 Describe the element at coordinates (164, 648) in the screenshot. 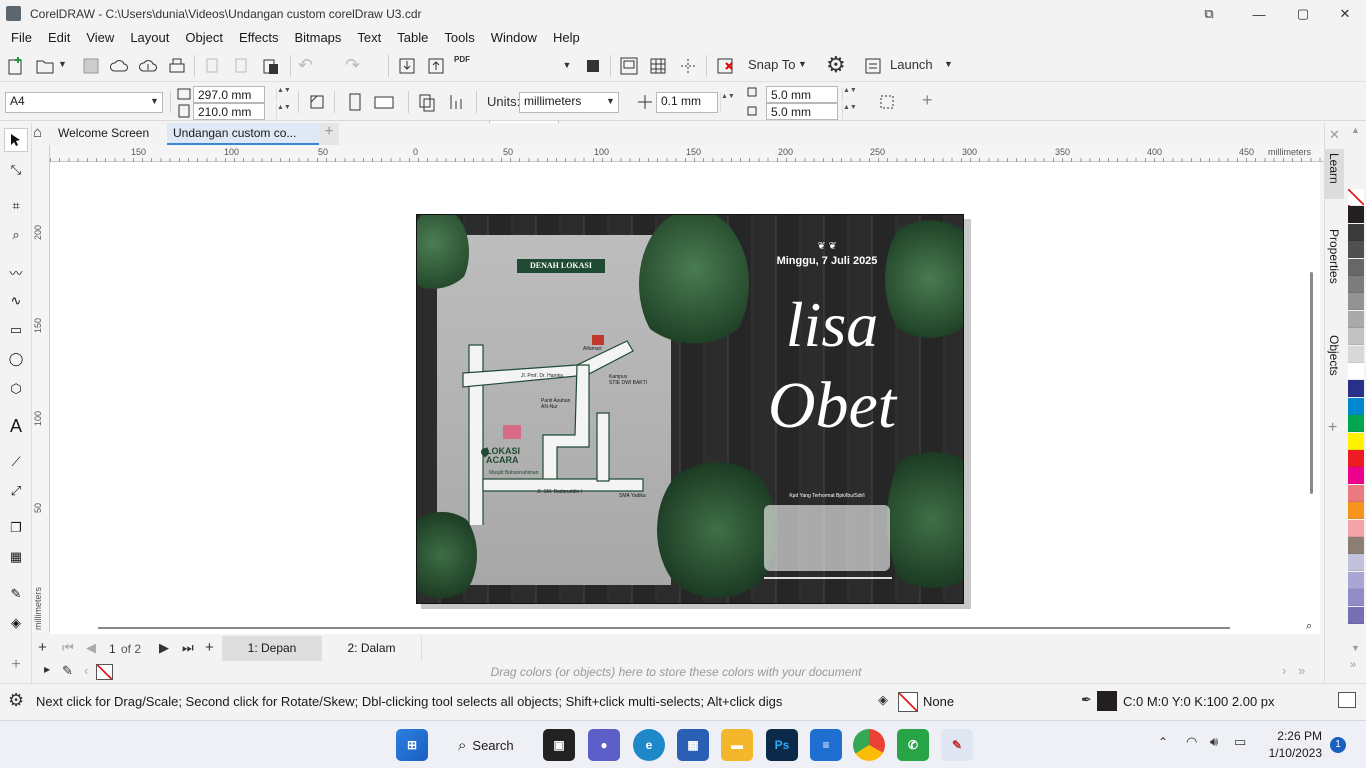

I see `next-page-icon: ▶` at that location.